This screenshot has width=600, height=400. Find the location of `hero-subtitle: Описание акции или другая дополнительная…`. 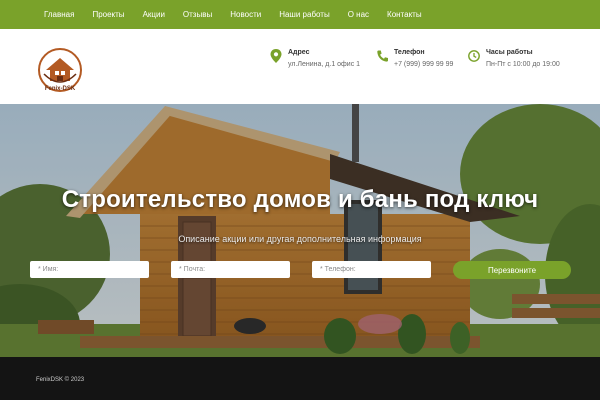

hero-subtitle: Описание акции или другая дополнительная… is located at coordinates (300, 239).